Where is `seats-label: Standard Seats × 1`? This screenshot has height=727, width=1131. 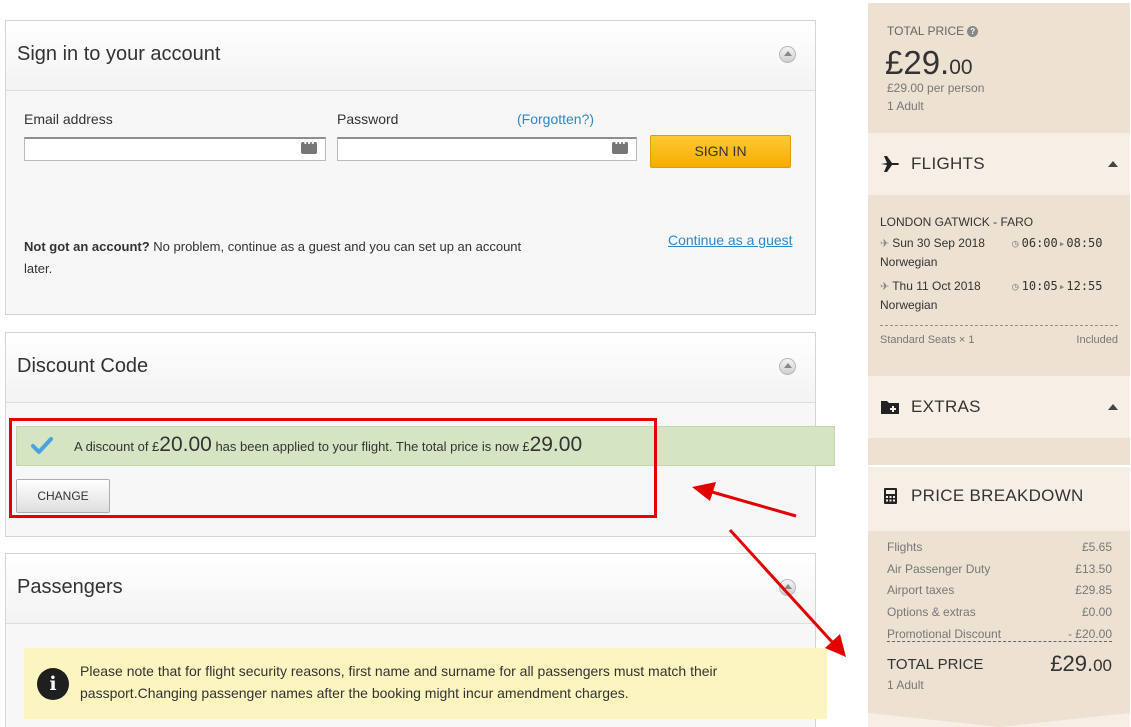 seats-label: Standard Seats × 1 is located at coordinates (927, 340).